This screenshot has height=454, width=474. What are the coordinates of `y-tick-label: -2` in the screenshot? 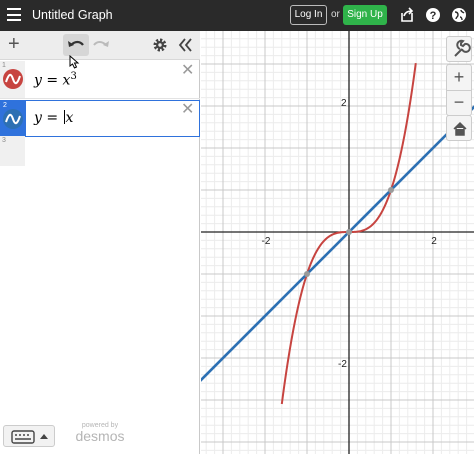 It's located at (342, 364).